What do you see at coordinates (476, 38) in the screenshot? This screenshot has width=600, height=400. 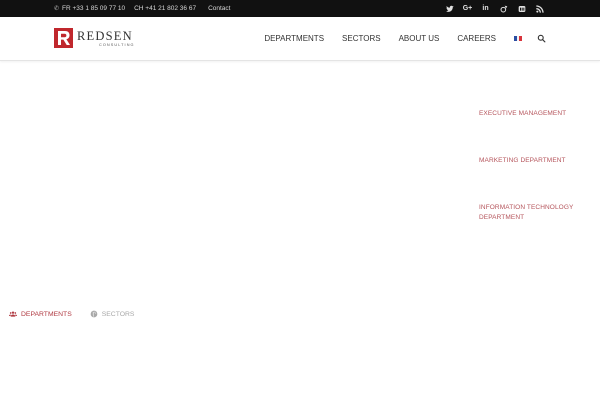 I see `nav-careers: CAREERS` at bounding box center [476, 38].